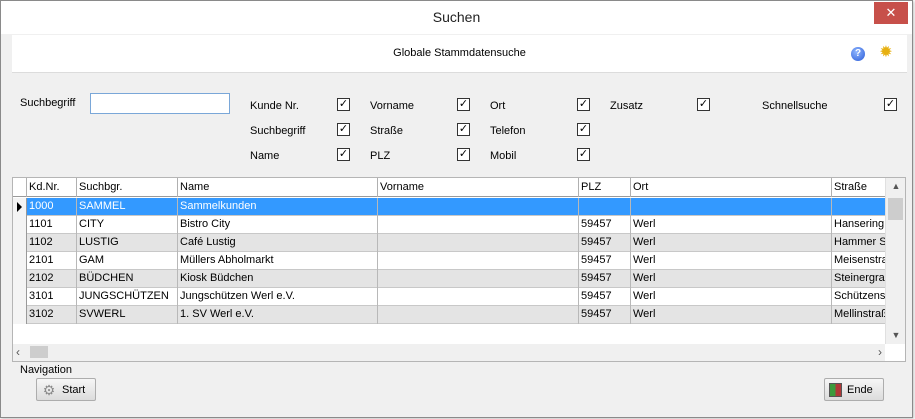  I want to click on filter-label-name: Name, so click(265, 156).